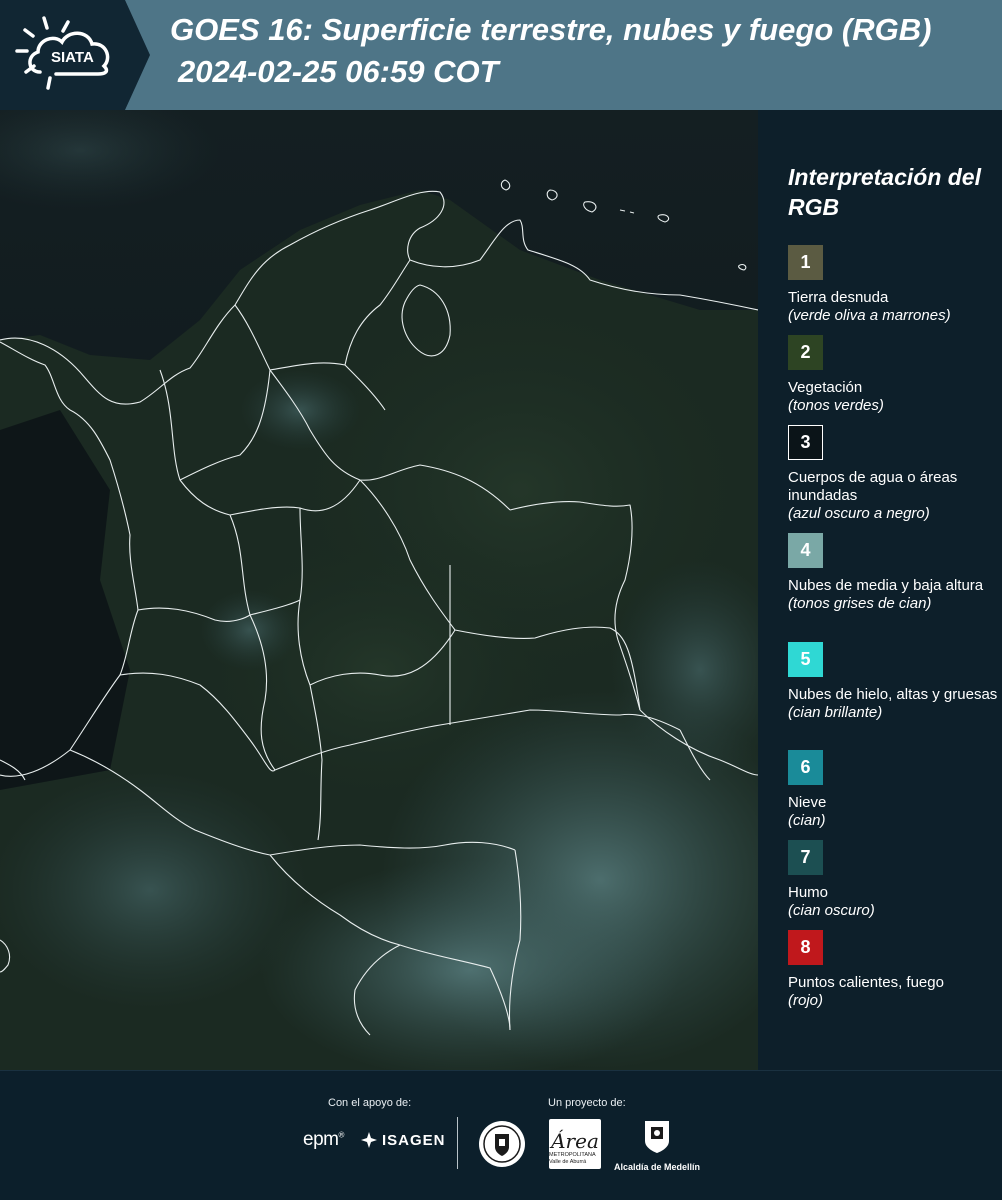 This screenshot has width=1002, height=1200. Describe the element at coordinates (657, 1137) in the screenshot. I see `medellin-crest-icon` at that location.